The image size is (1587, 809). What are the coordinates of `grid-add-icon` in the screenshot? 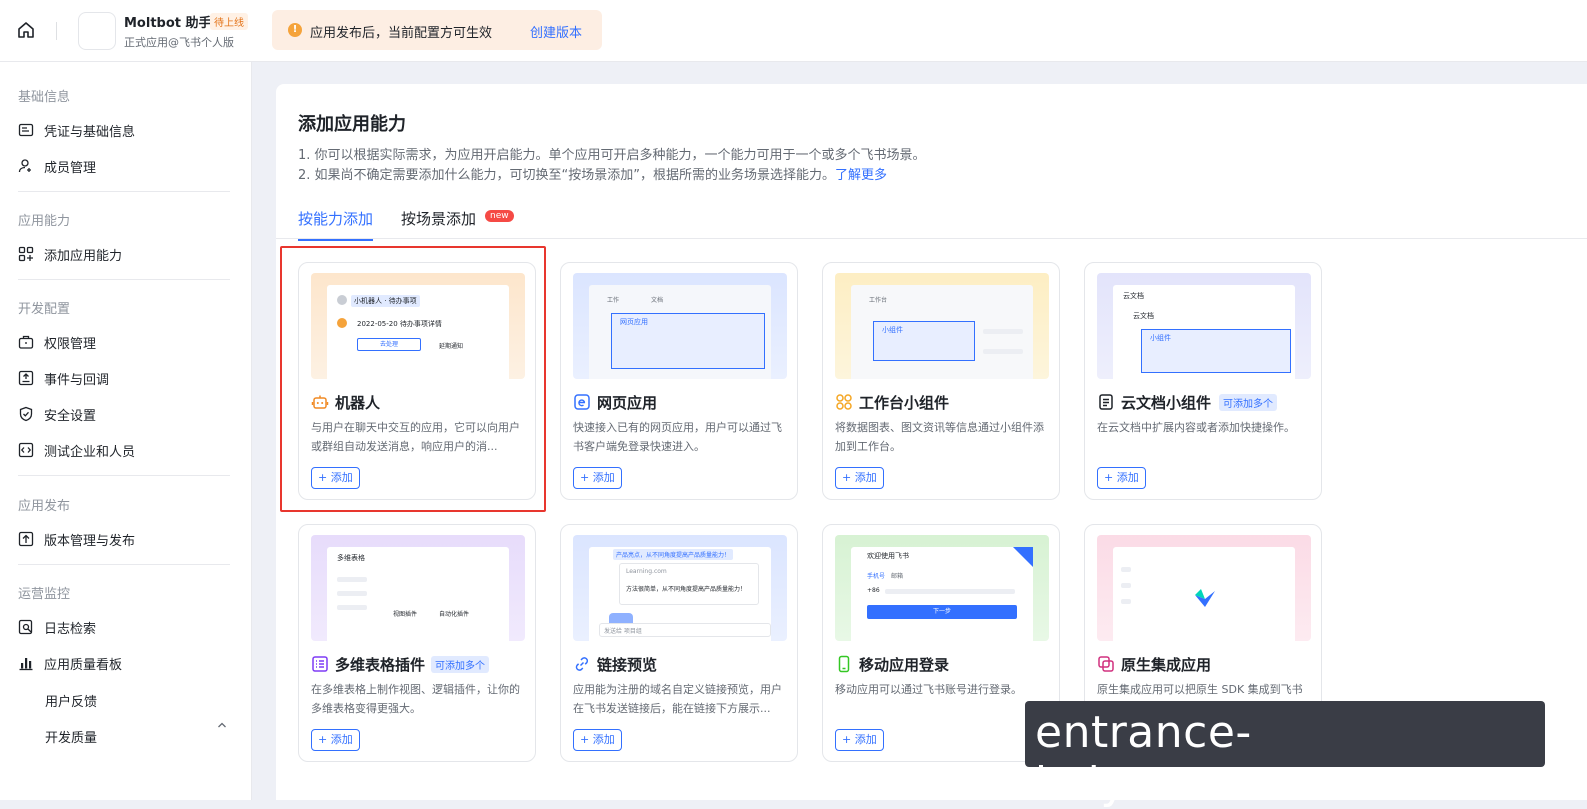 It's located at (26, 254).